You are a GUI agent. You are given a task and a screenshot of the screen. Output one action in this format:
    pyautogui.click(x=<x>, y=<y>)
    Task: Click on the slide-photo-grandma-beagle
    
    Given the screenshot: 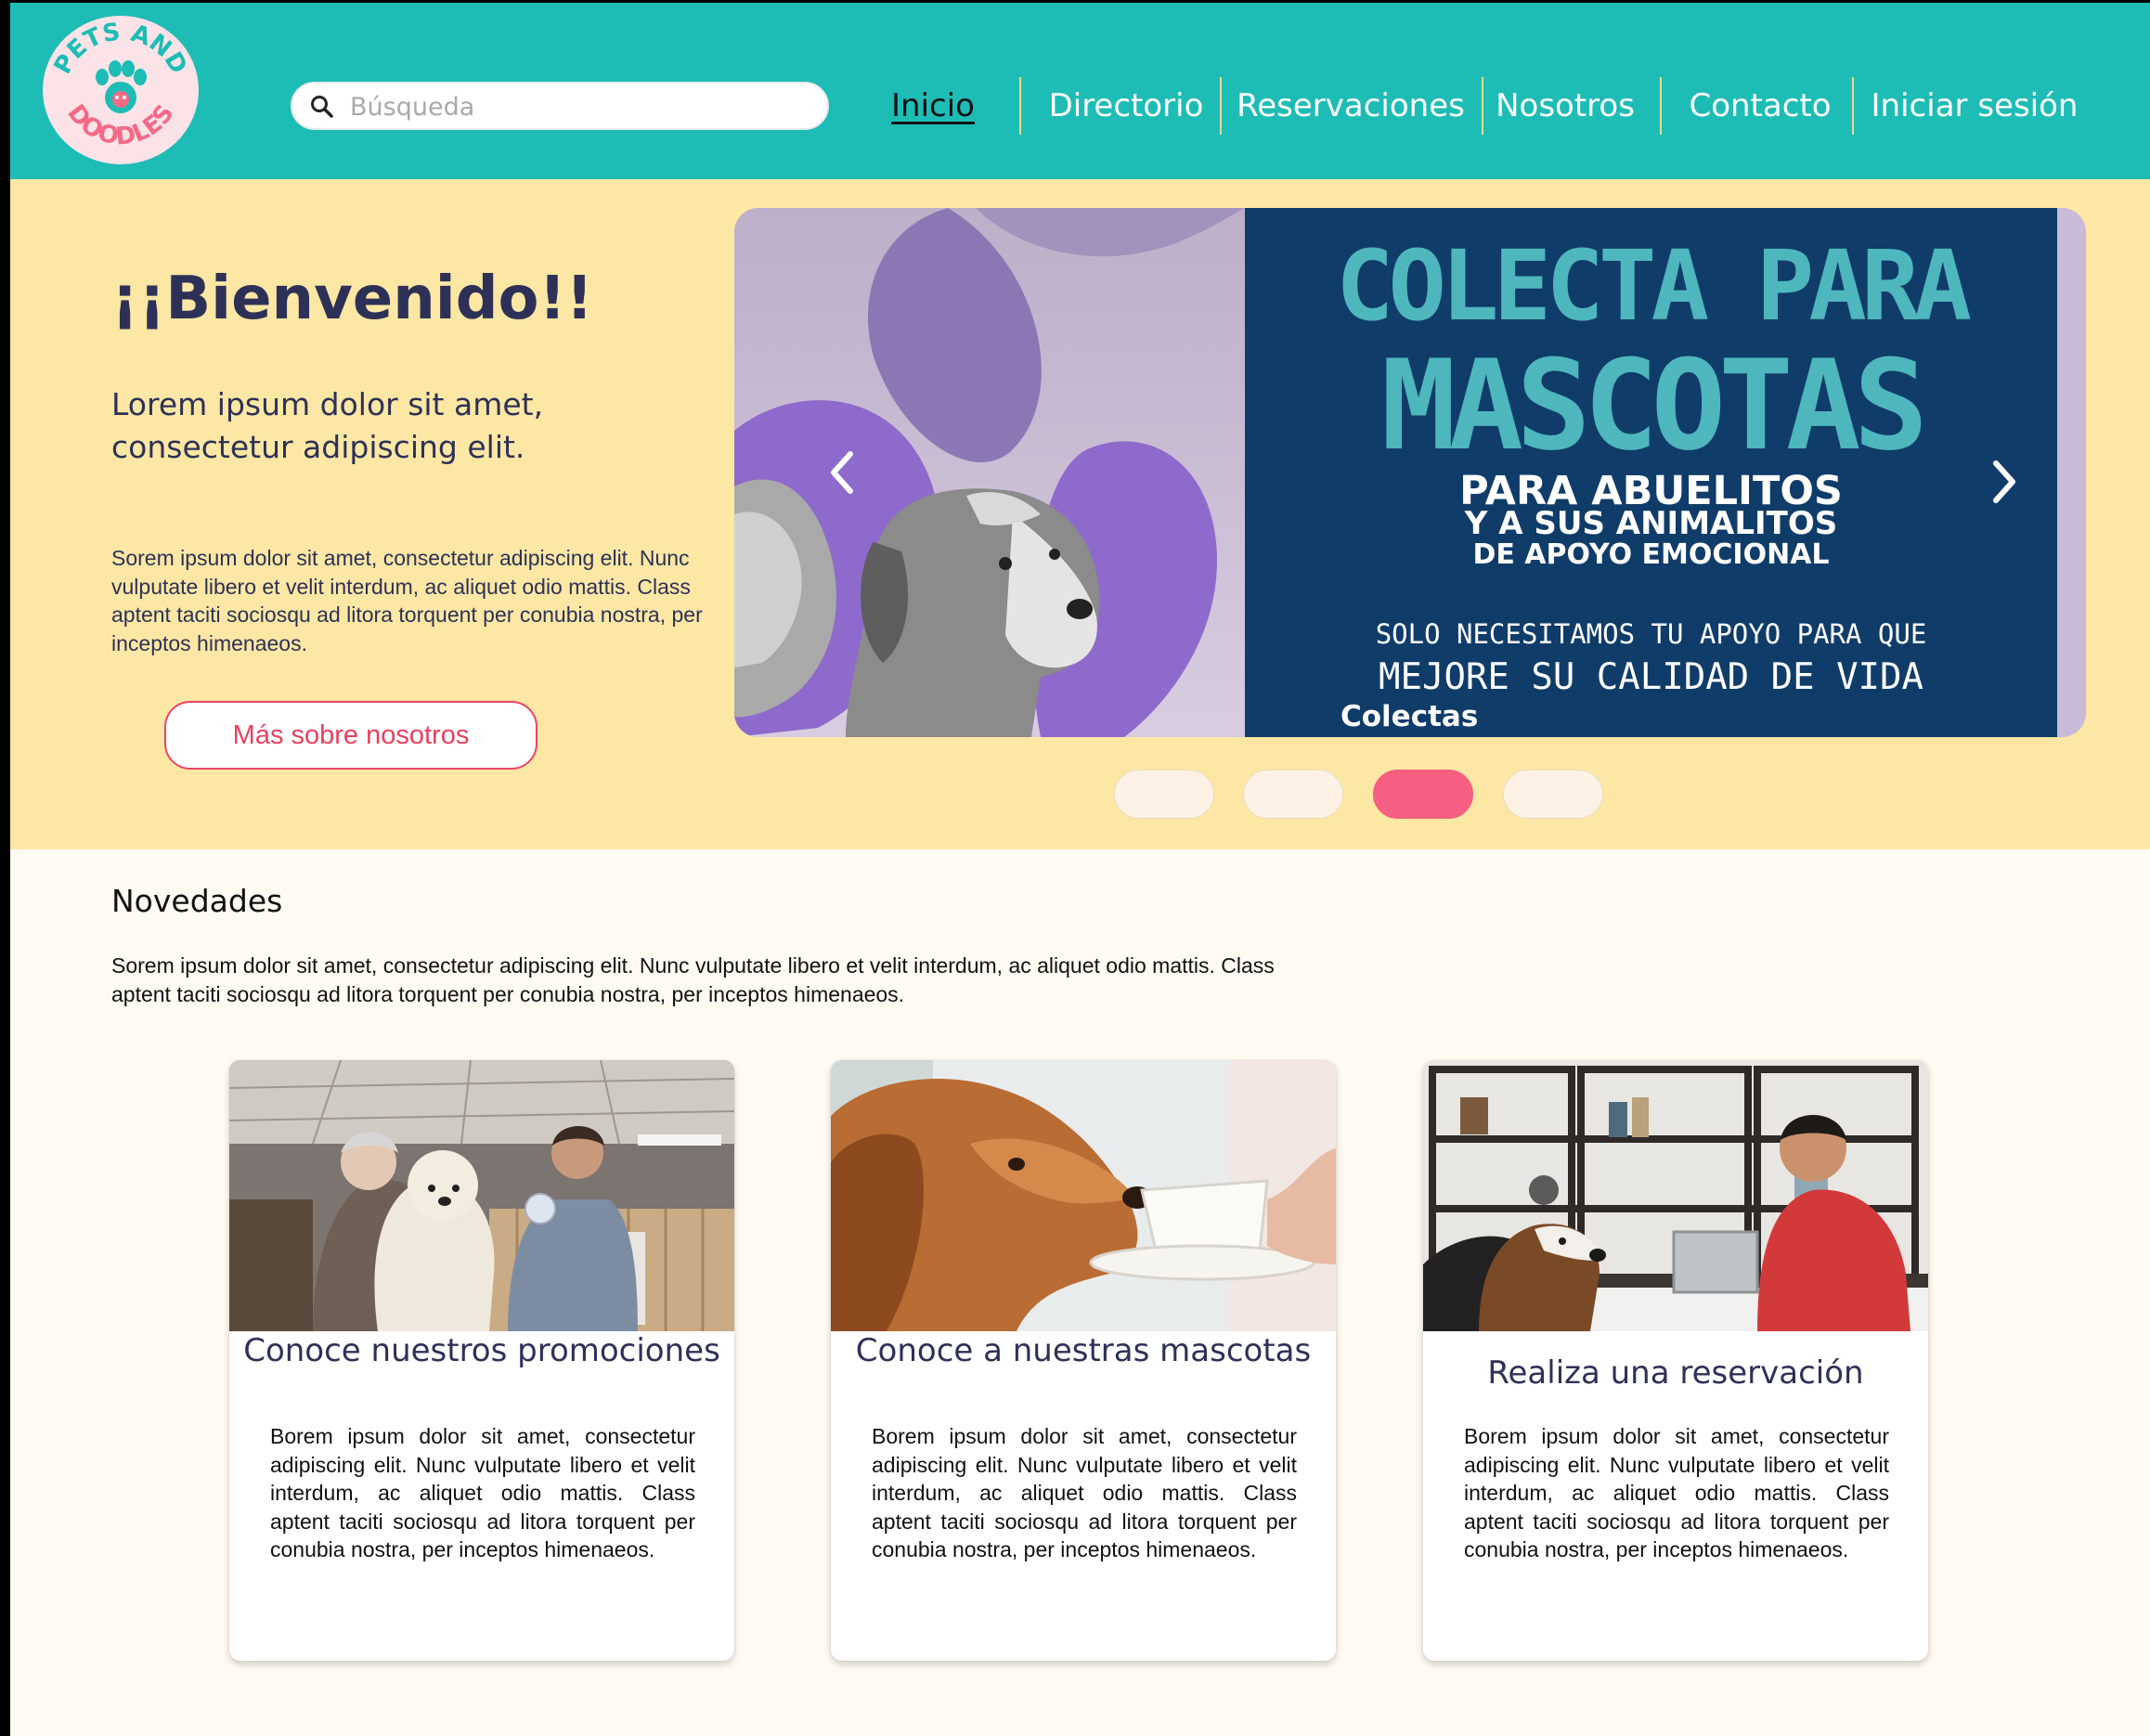 What is the action you would take?
    pyautogui.click(x=989, y=472)
    